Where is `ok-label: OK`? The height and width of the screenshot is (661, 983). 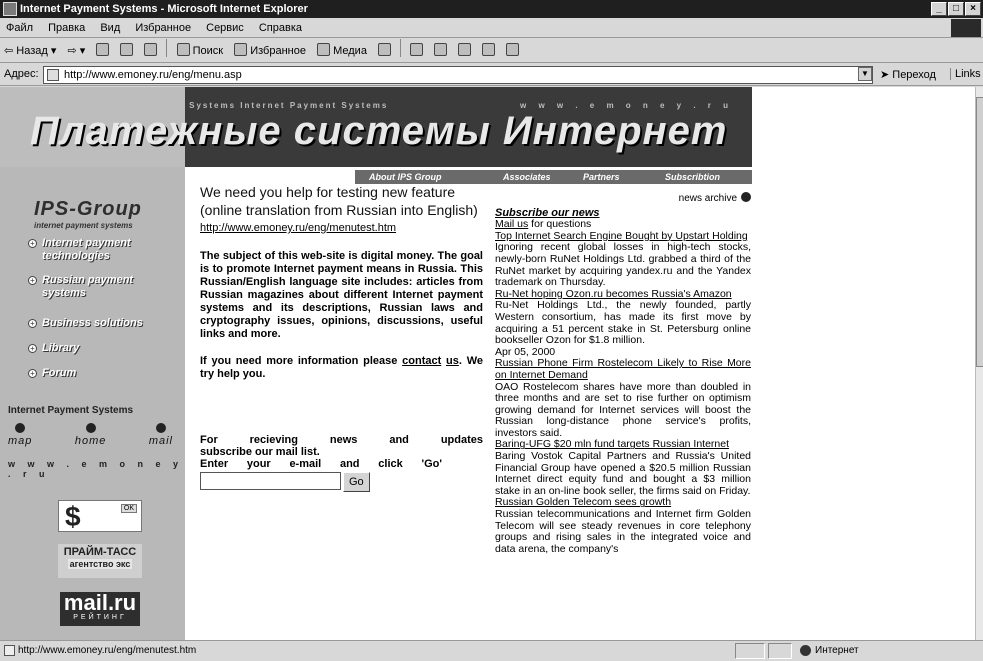
ok-label: OK is located at coordinates (128, 508).